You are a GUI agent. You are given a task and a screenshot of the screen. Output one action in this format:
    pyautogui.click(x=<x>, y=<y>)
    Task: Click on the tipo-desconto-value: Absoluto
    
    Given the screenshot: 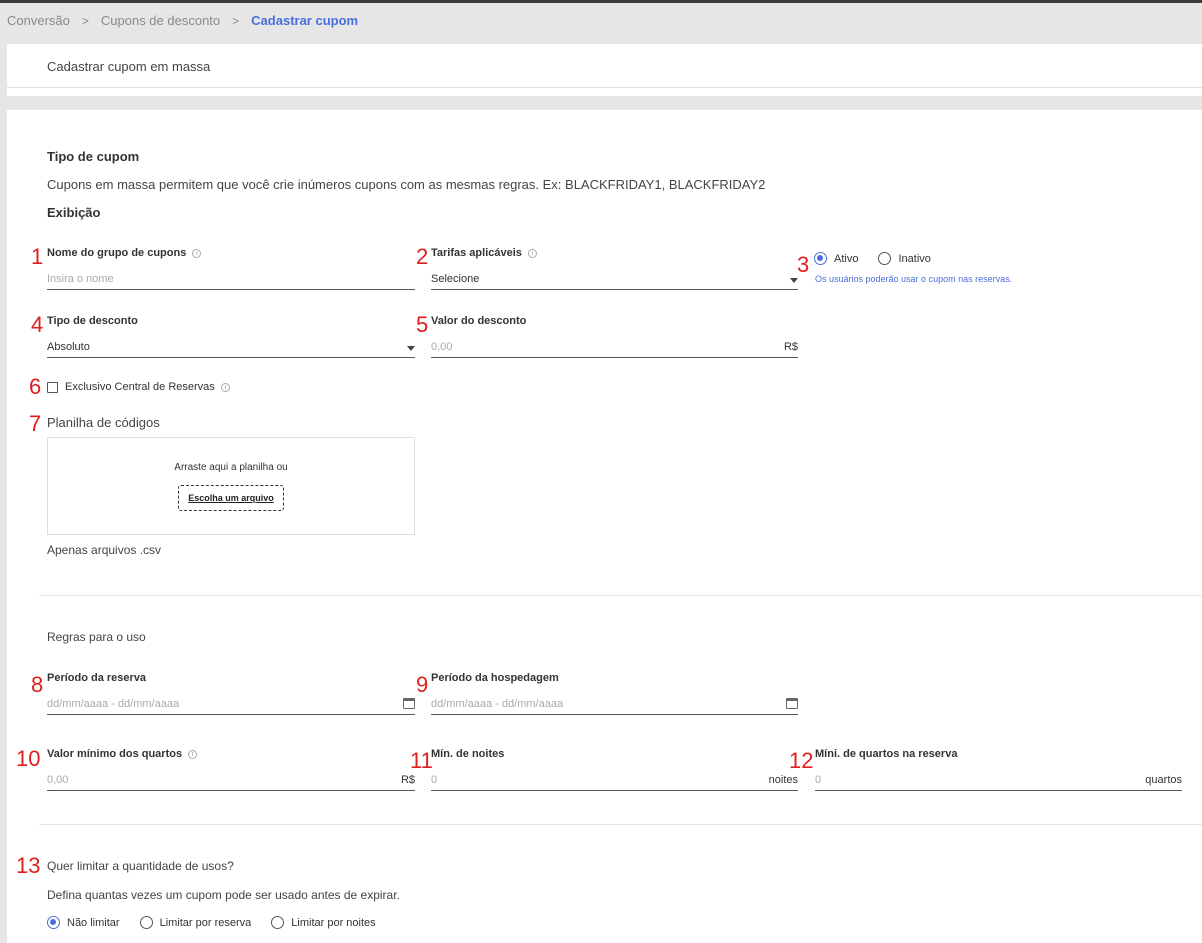 What is the action you would take?
    pyautogui.click(x=68, y=347)
    